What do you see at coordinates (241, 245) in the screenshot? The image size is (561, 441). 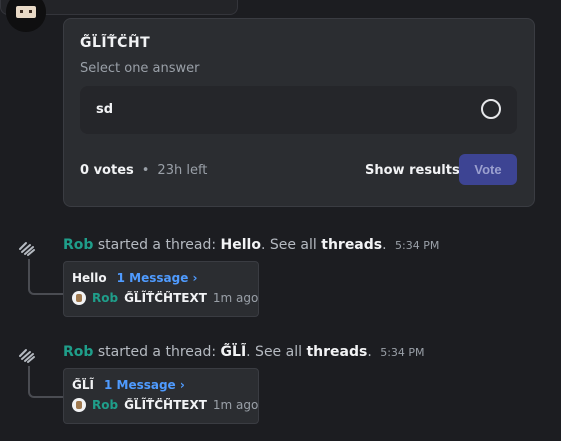 I see `thread-name-link: Hello` at bounding box center [241, 245].